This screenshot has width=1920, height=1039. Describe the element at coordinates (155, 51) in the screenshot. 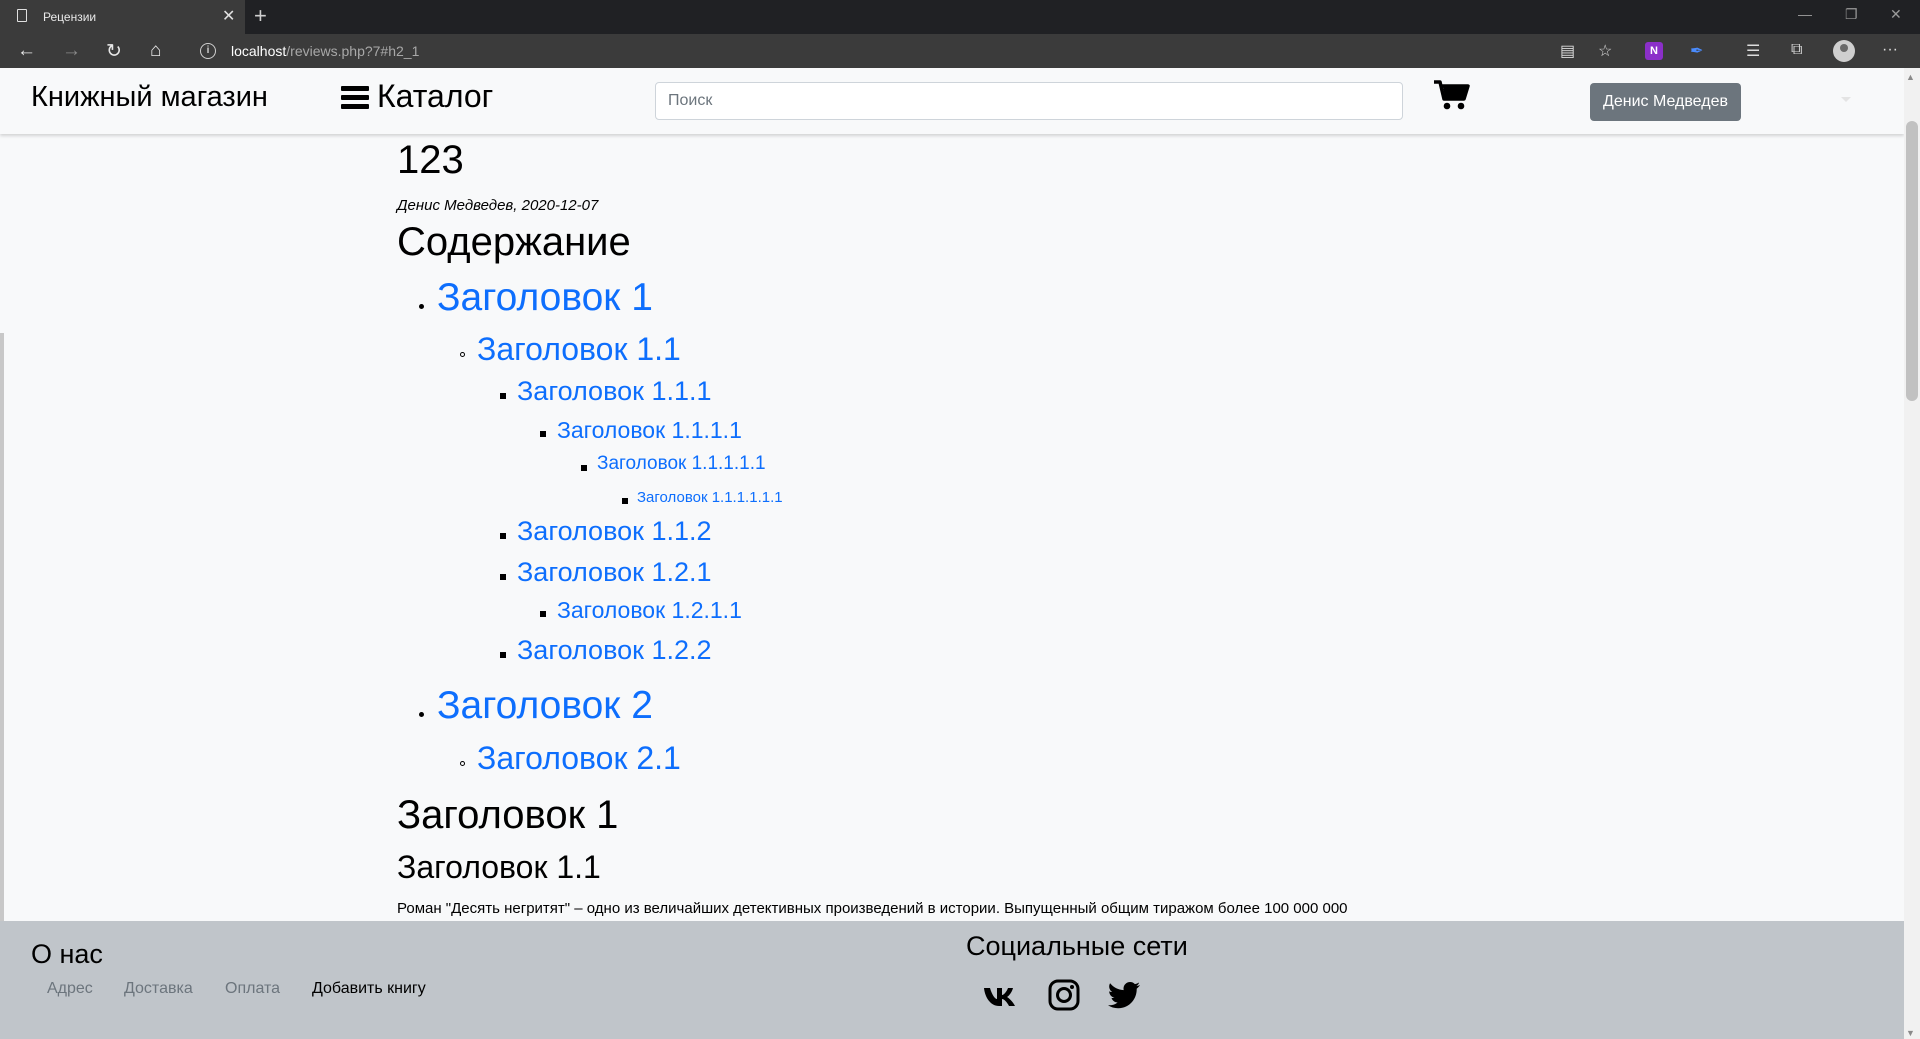

I see `home-icon: ⌂` at that location.